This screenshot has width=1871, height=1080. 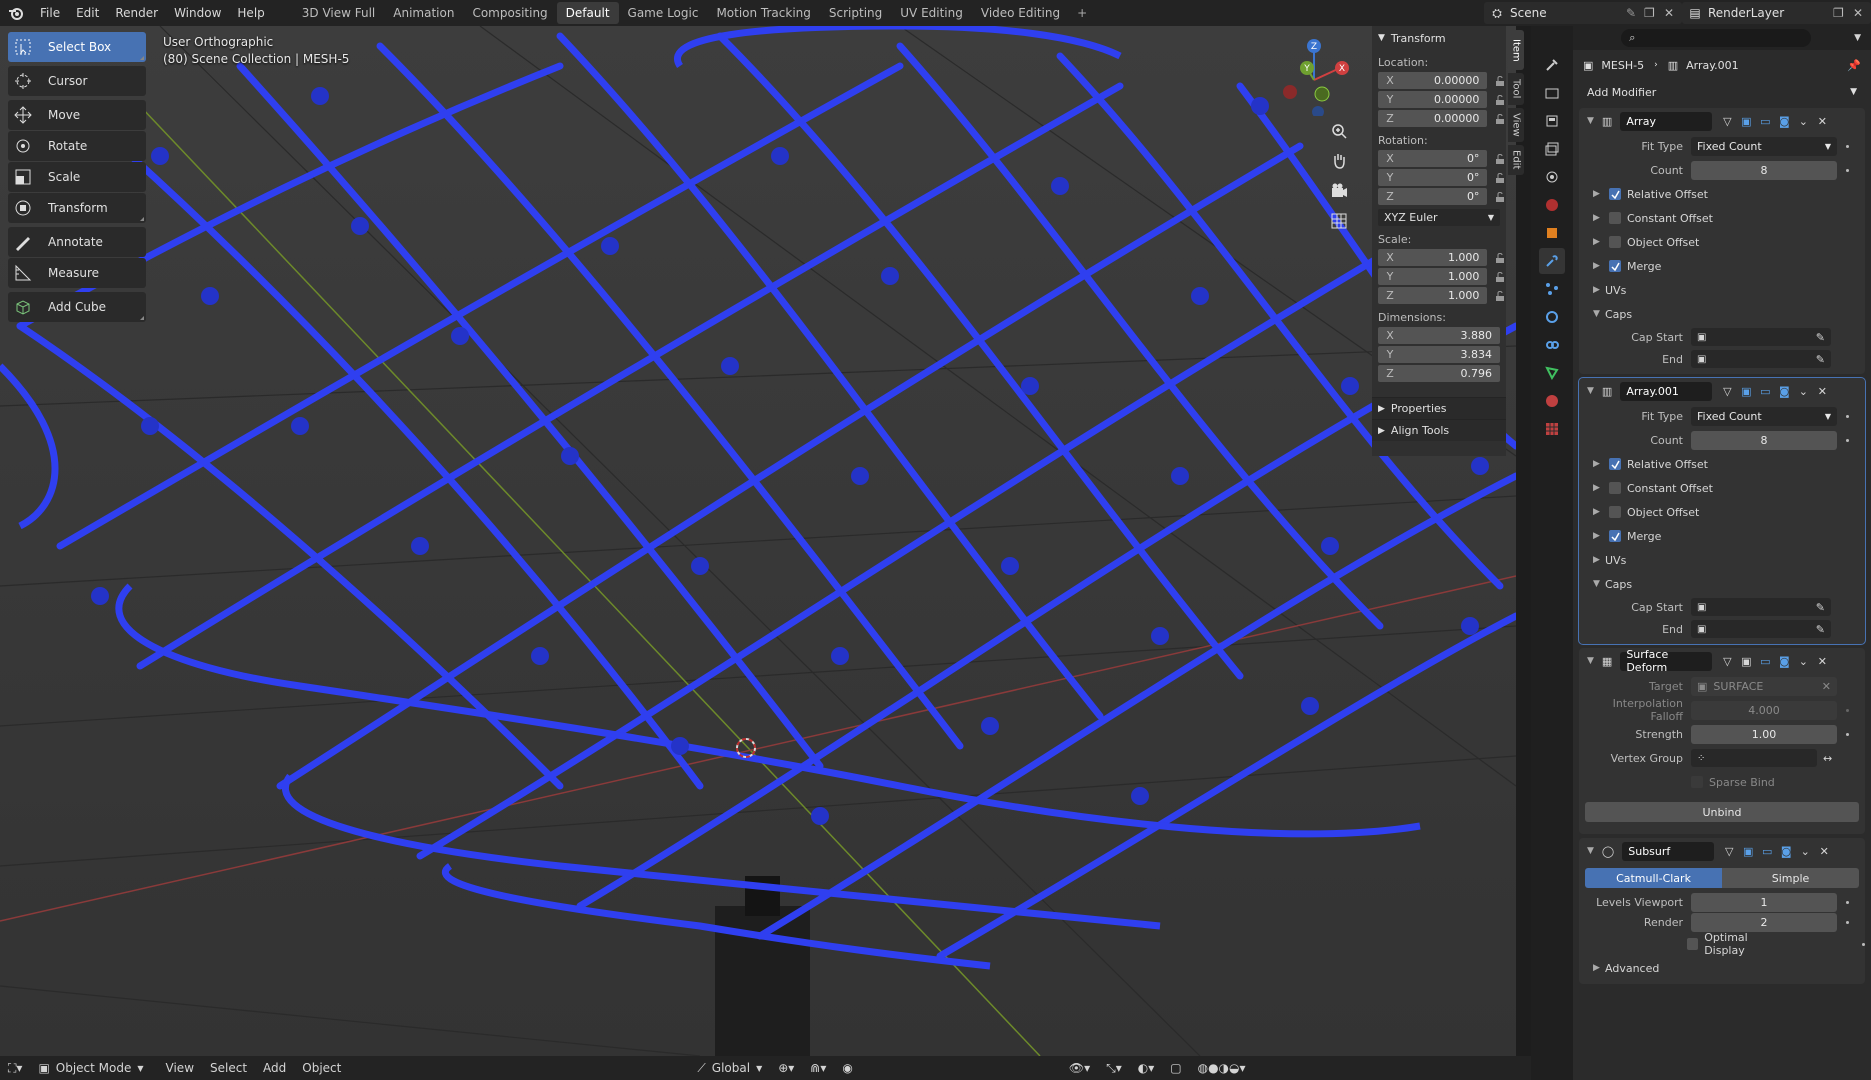 I want to click on scene-icon, so click(x=1552, y=177).